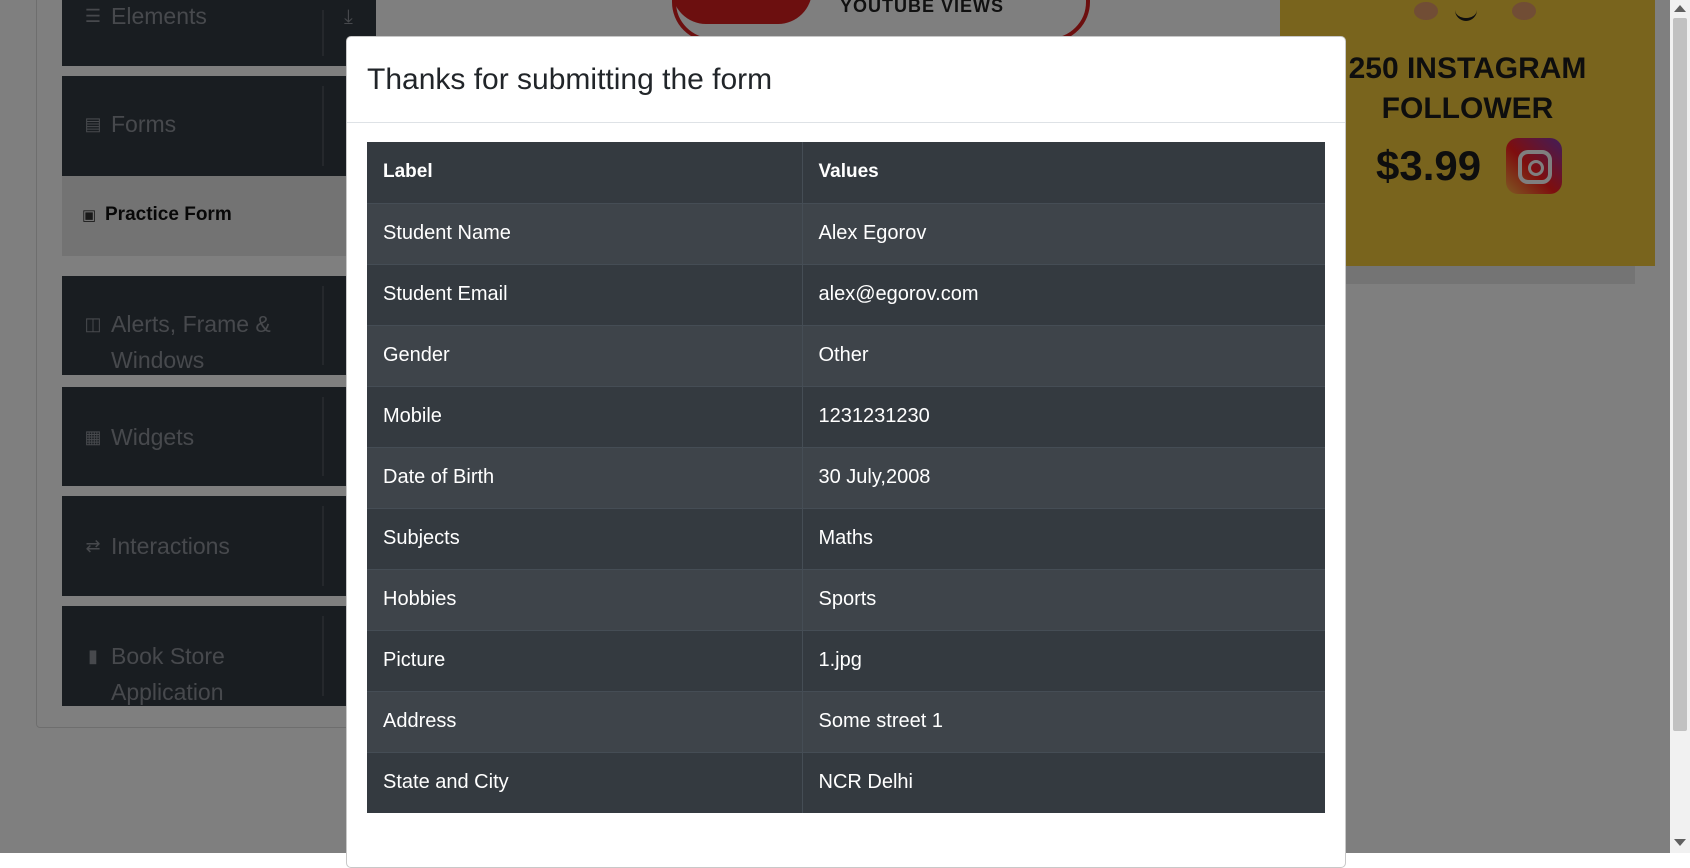 Image resolution: width=1690 pixels, height=868 pixels. I want to click on table-row: Student Email alex@egorov.com, so click(846, 294).